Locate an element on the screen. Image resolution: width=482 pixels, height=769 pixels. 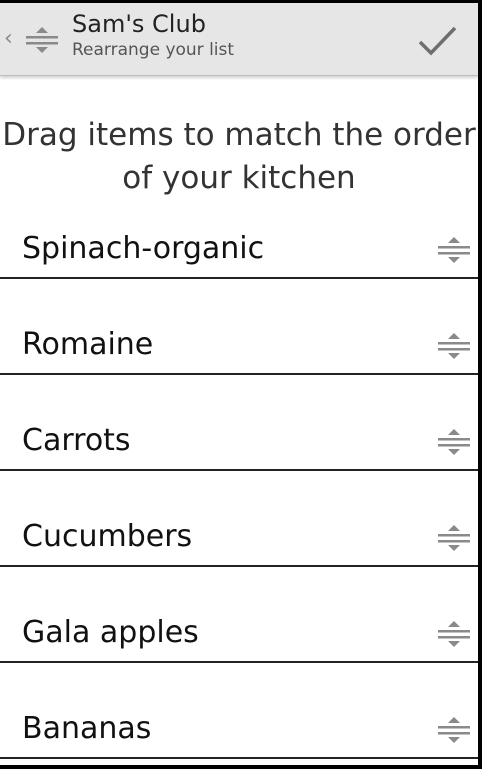
title-block: Sam's Club Rearrange your list is located at coordinates (153, 35).